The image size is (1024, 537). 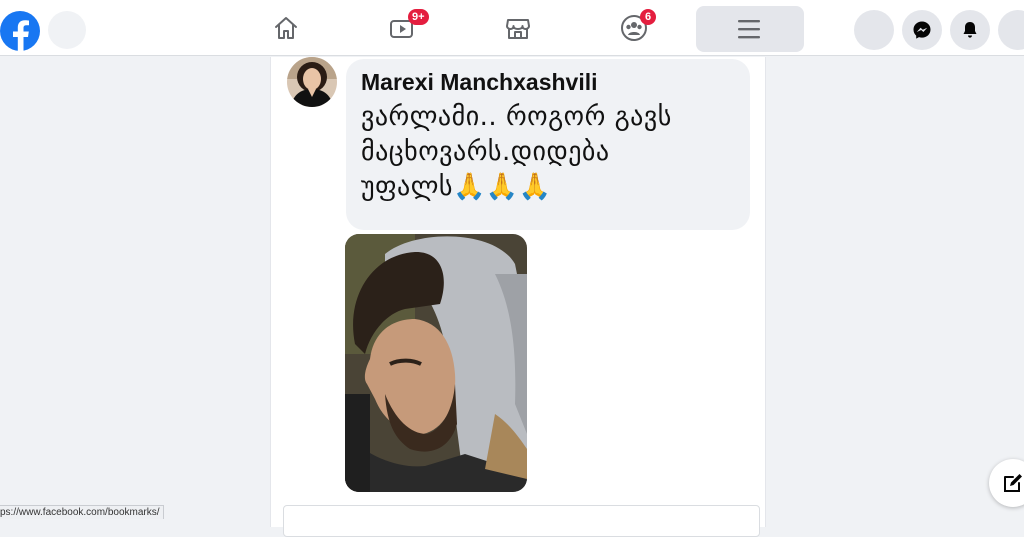 I want to click on profile-button, so click(x=874, y=30).